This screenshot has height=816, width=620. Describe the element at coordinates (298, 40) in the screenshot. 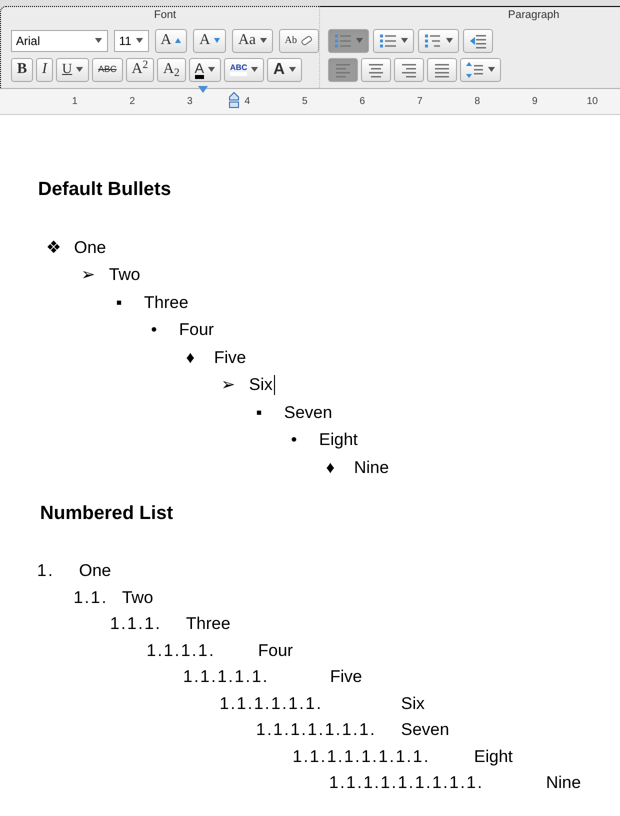

I see `clear-formatting-button: Ab` at that location.